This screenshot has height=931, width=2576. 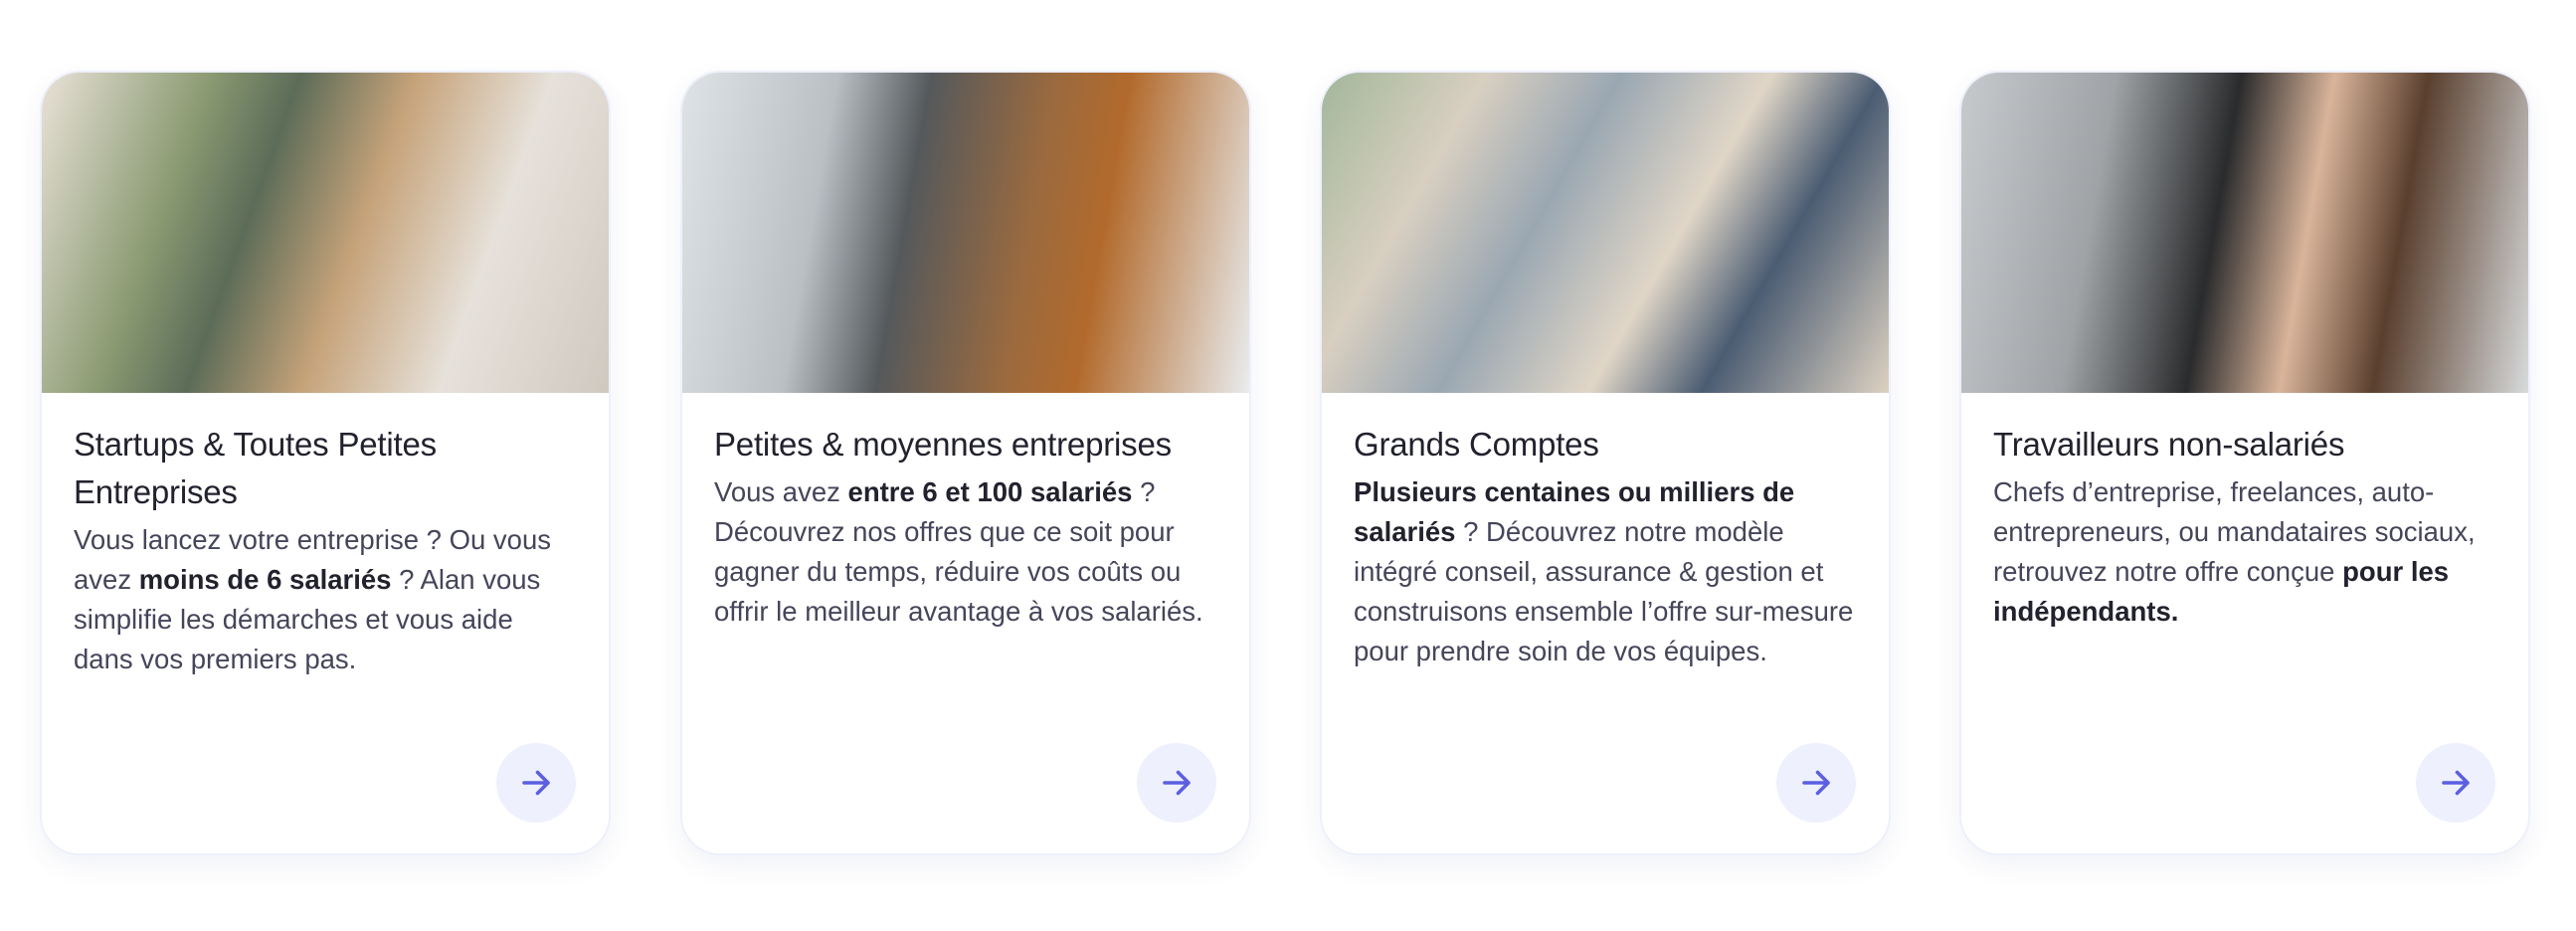 I want to click on card-title: Startups & Toutes Petites Entreprises, so click(x=255, y=468).